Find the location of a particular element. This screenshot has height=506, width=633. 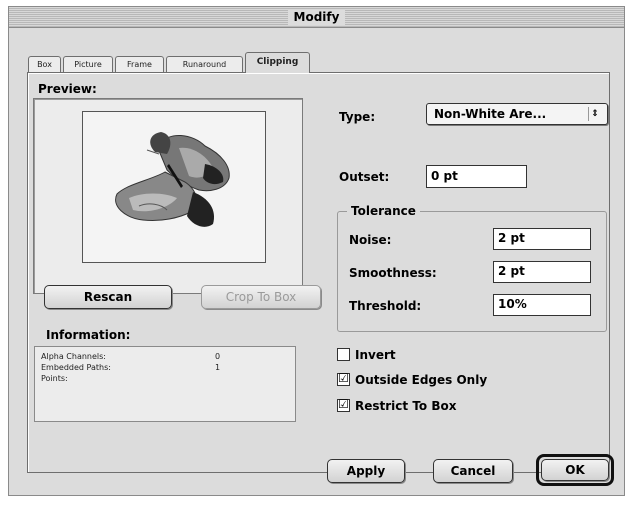

tab-runaround: Runaround is located at coordinates (204, 64).